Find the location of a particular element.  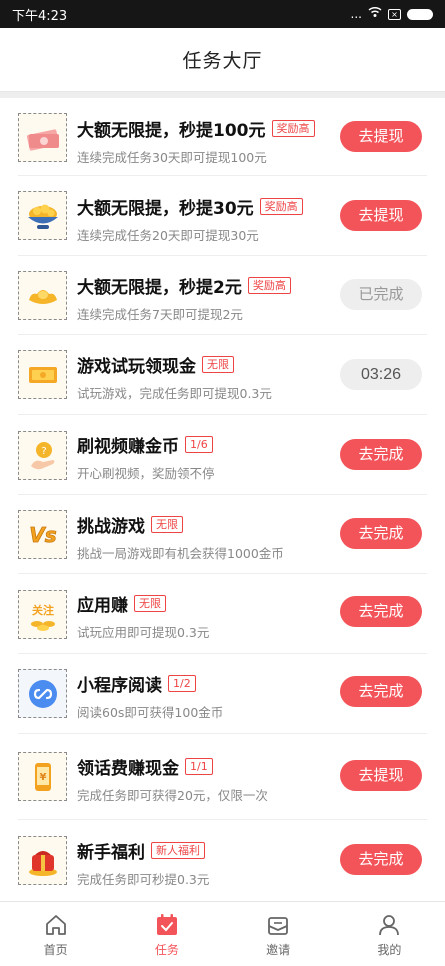

gift-box-icon is located at coordinates (42, 860).